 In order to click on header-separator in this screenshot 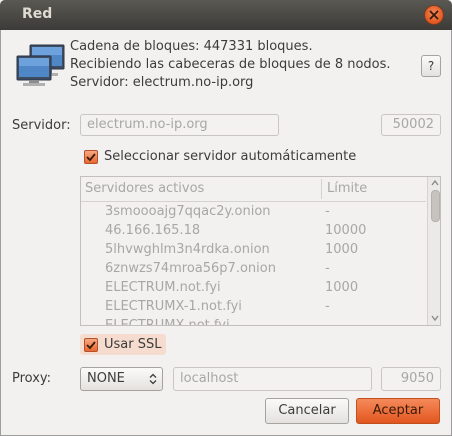, I will do `click(321, 189)`.